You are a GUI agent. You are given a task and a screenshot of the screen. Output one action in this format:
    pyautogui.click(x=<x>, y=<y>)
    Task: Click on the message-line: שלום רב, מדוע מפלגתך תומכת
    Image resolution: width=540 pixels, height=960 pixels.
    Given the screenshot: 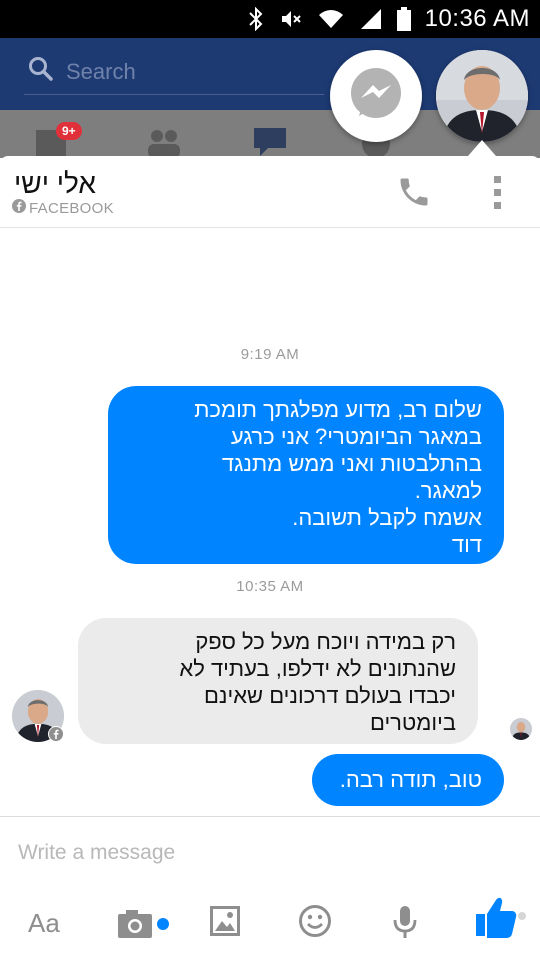 What is the action you would take?
    pyautogui.click(x=338, y=409)
    